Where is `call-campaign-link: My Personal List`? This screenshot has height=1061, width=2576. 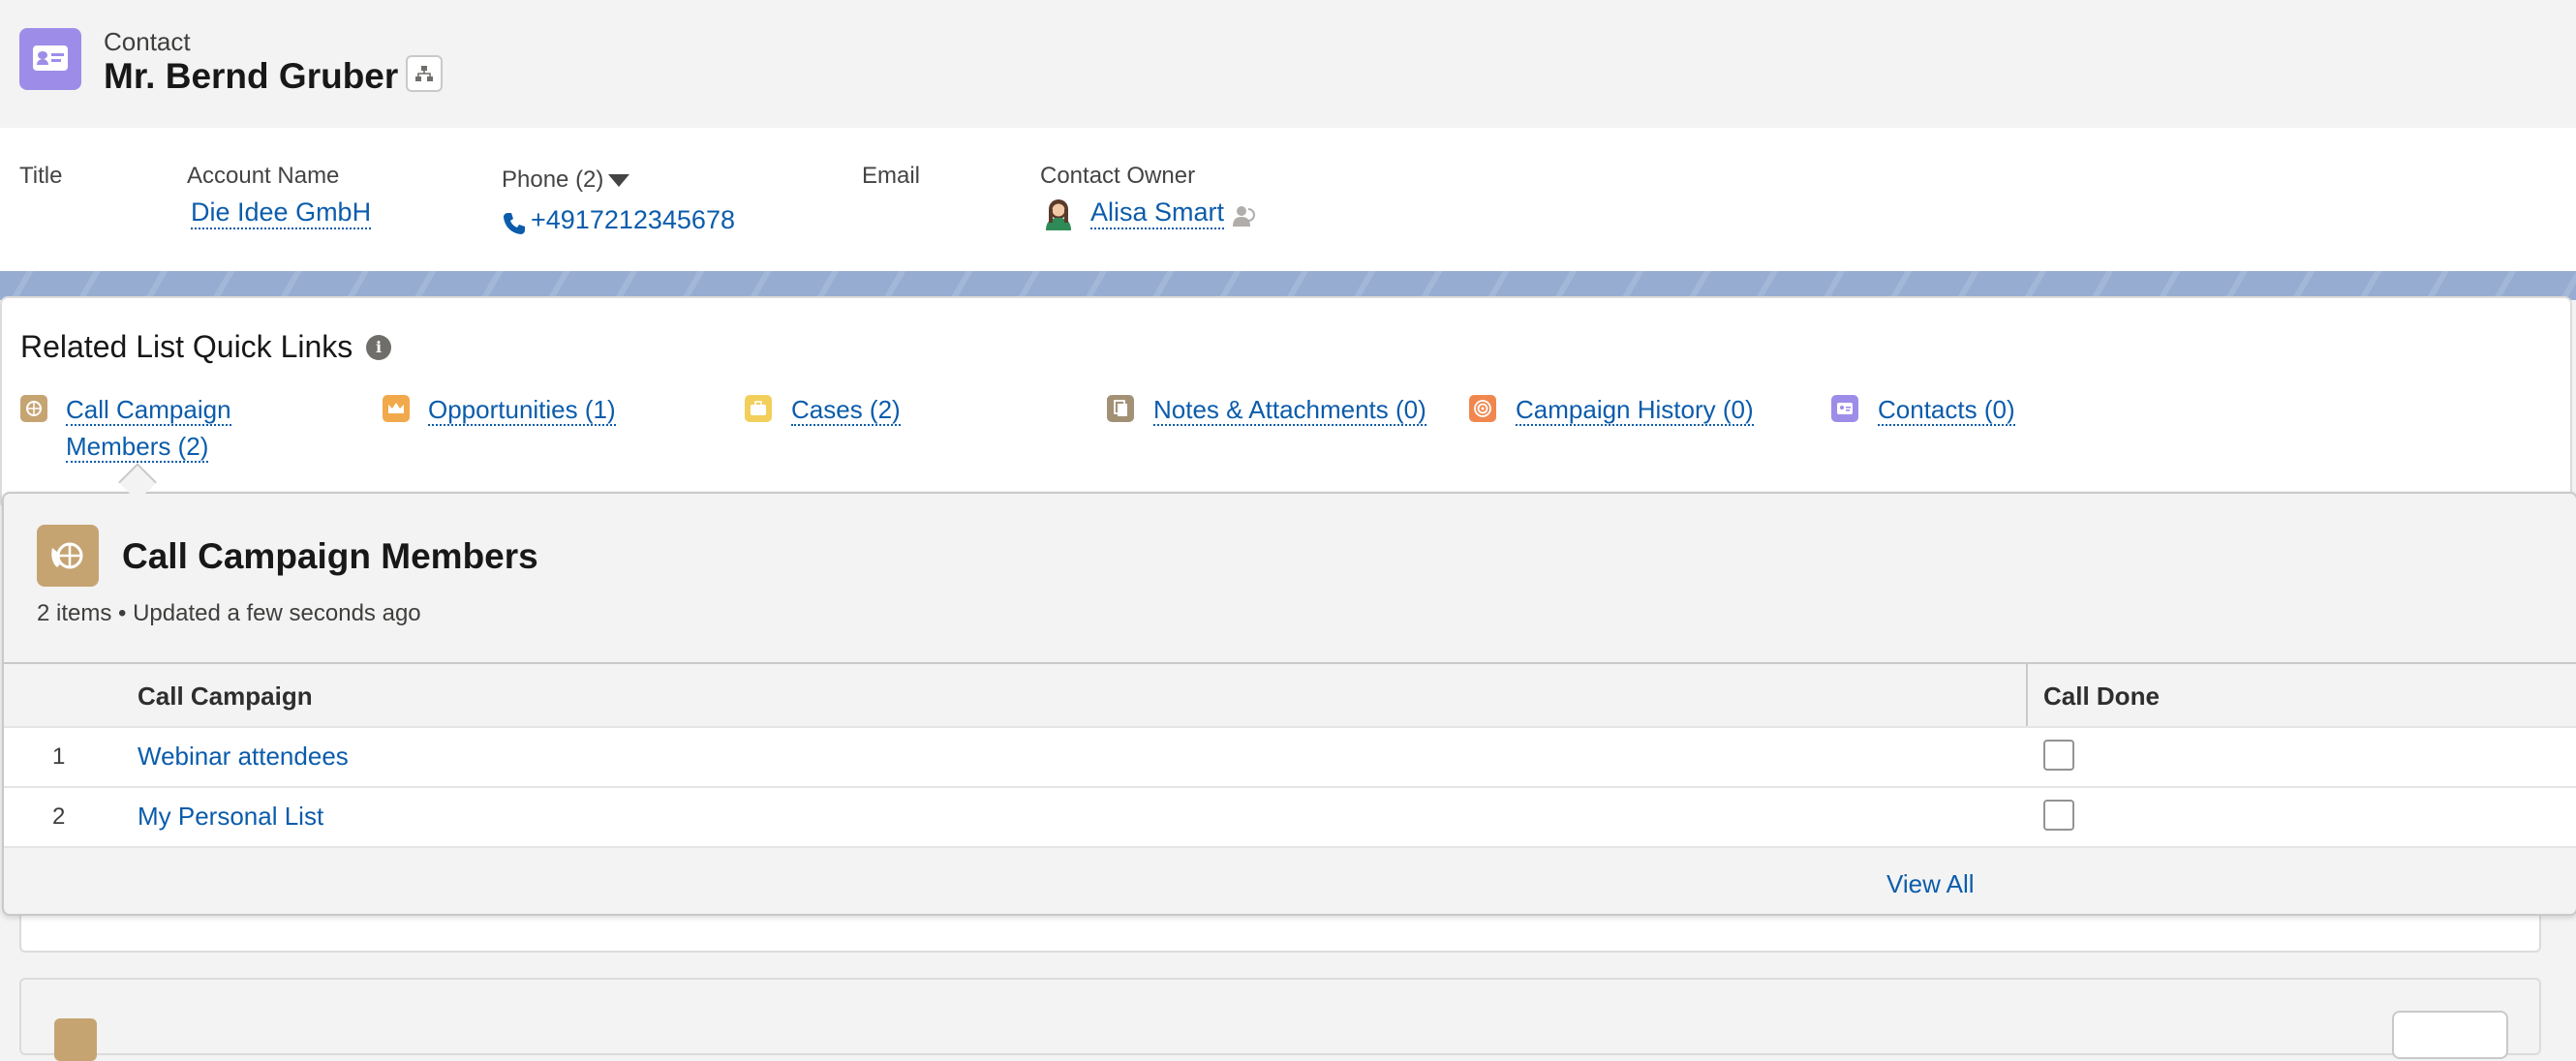 call-campaign-link: My Personal List is located at coordinates (230, 817).